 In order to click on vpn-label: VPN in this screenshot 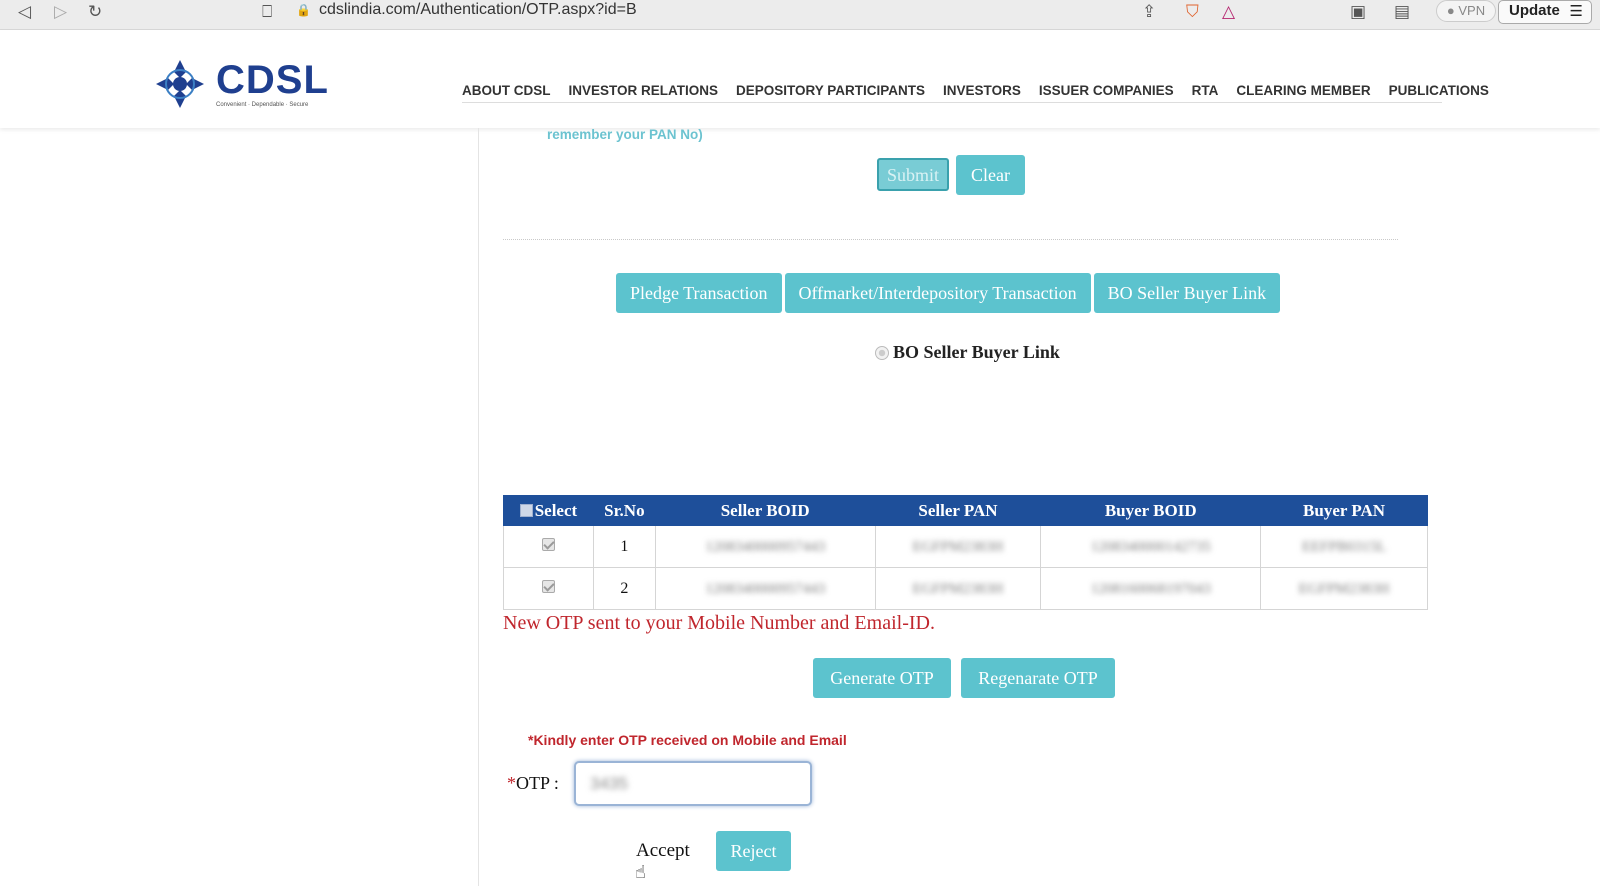, I will do `click(1472, 10)`.